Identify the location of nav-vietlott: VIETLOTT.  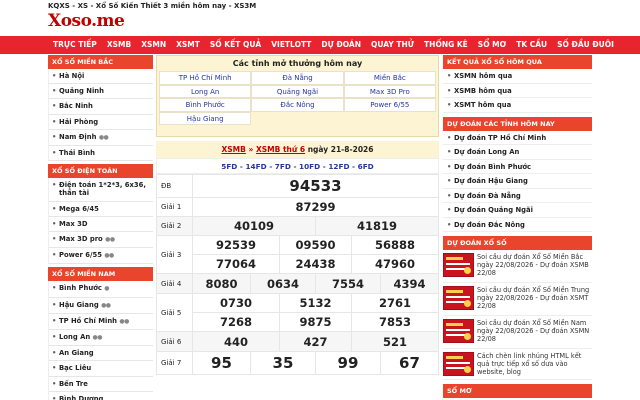
(291, 45).